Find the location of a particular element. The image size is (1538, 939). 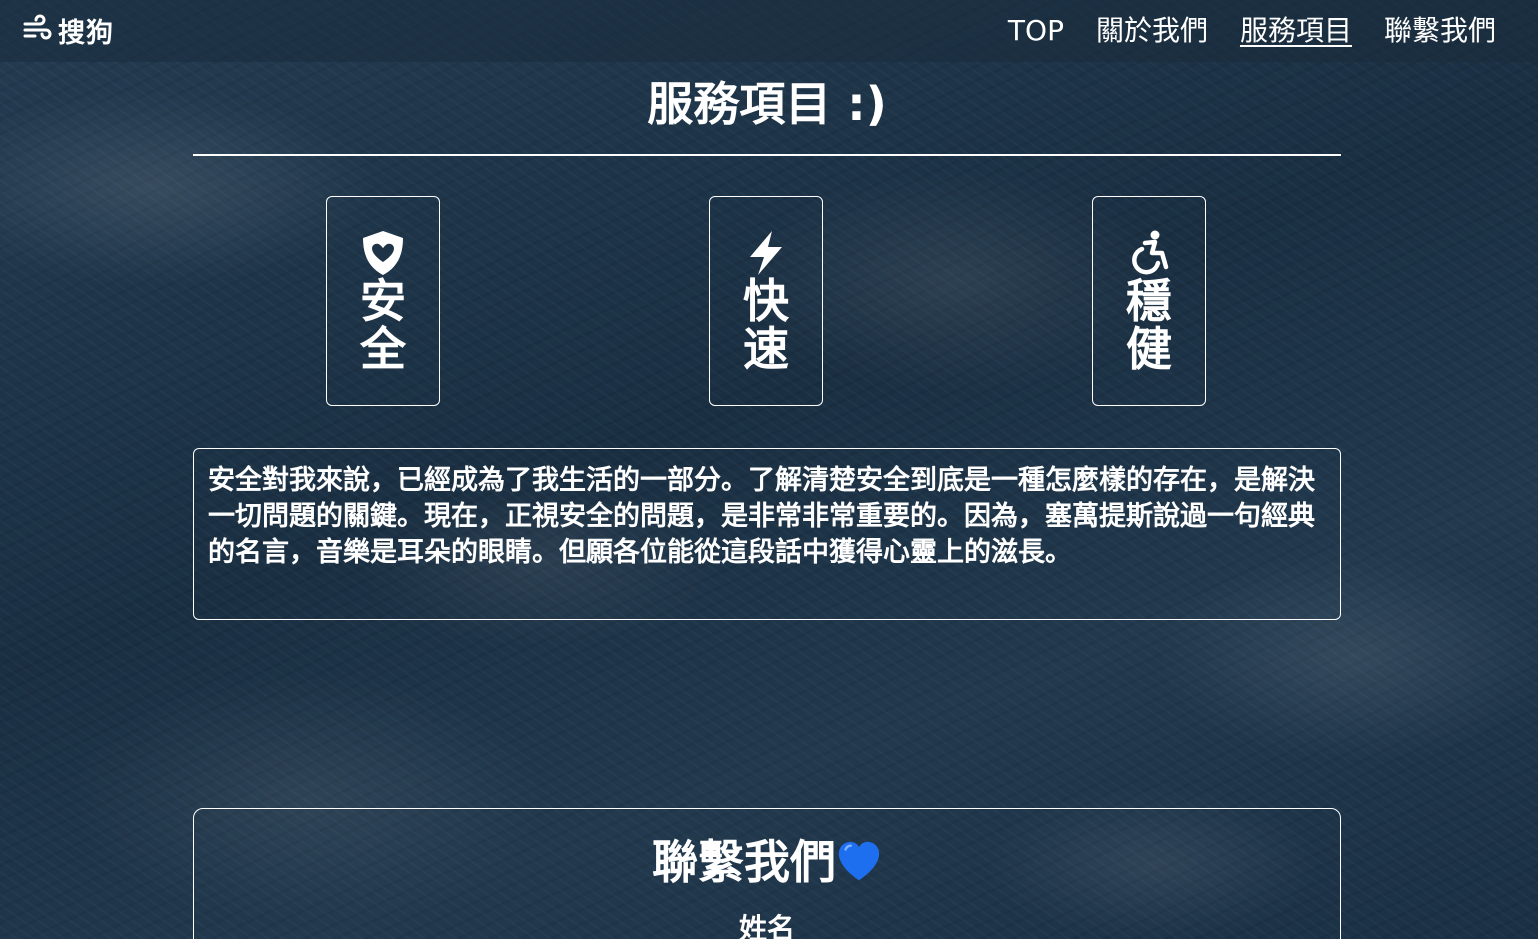

section-divider is located at coordinates (767, 155).